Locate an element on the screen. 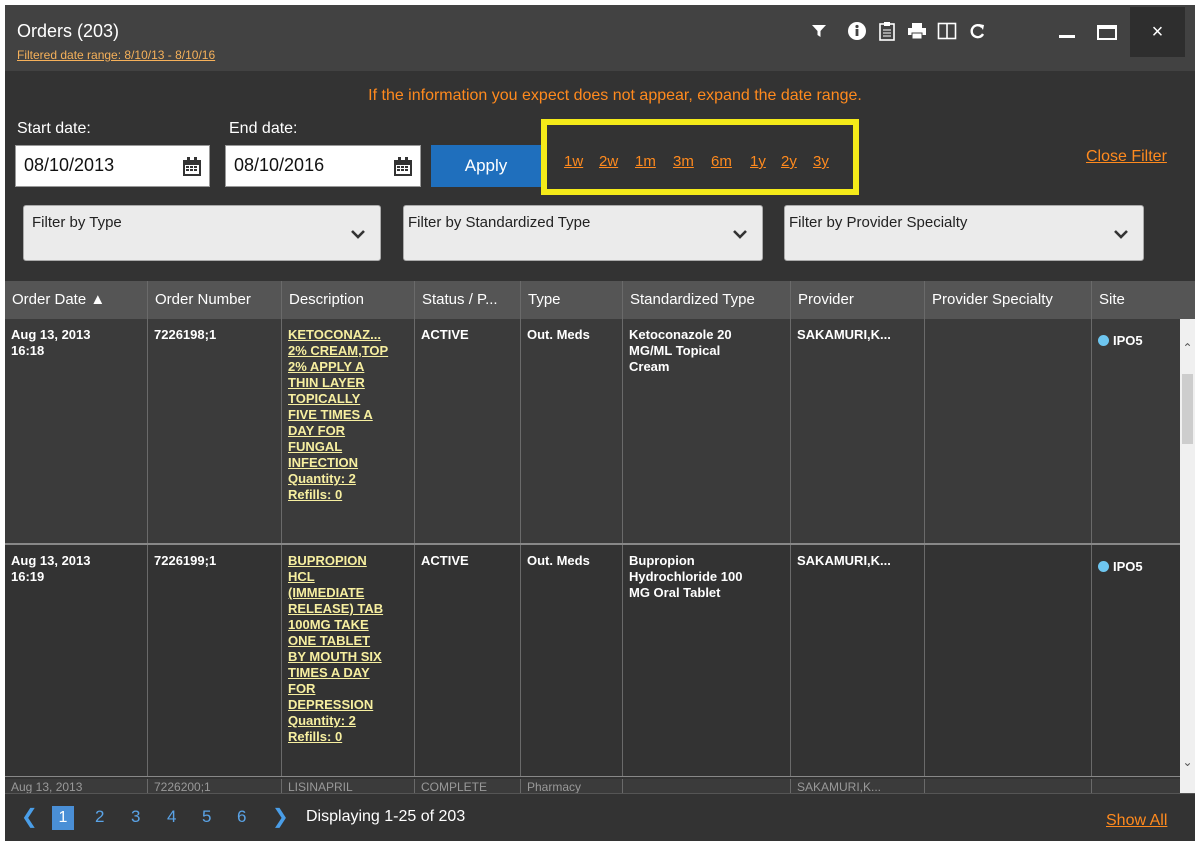 The image size is (1198, 842). range-2y-link: 2y is located at coordinates (789, 161).